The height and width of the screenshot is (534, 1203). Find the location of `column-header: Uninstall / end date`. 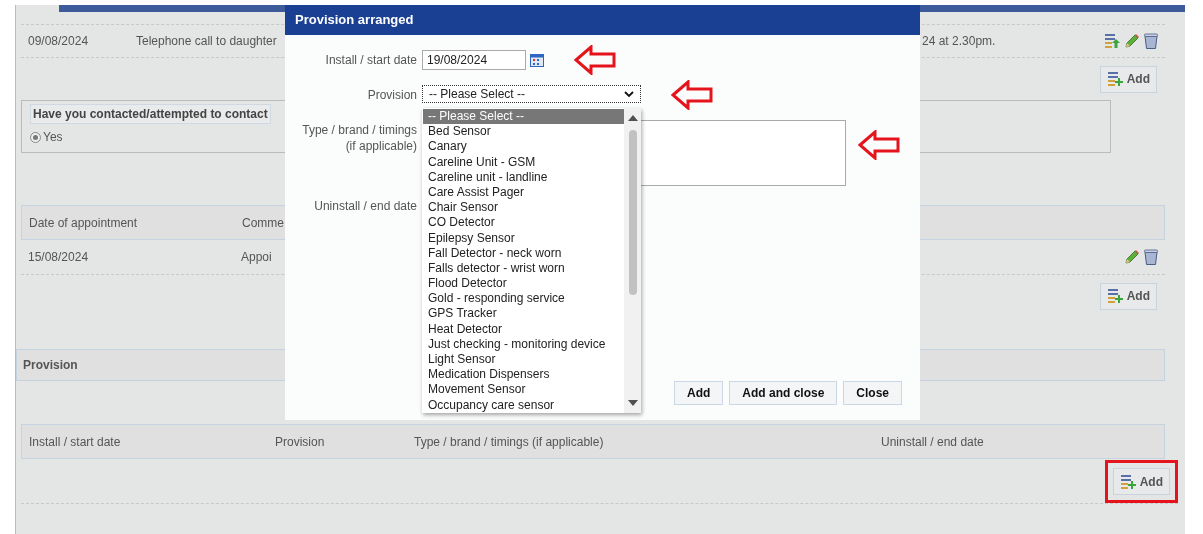

column-header: Uninstall / end date is located at coordinates (932, 442).